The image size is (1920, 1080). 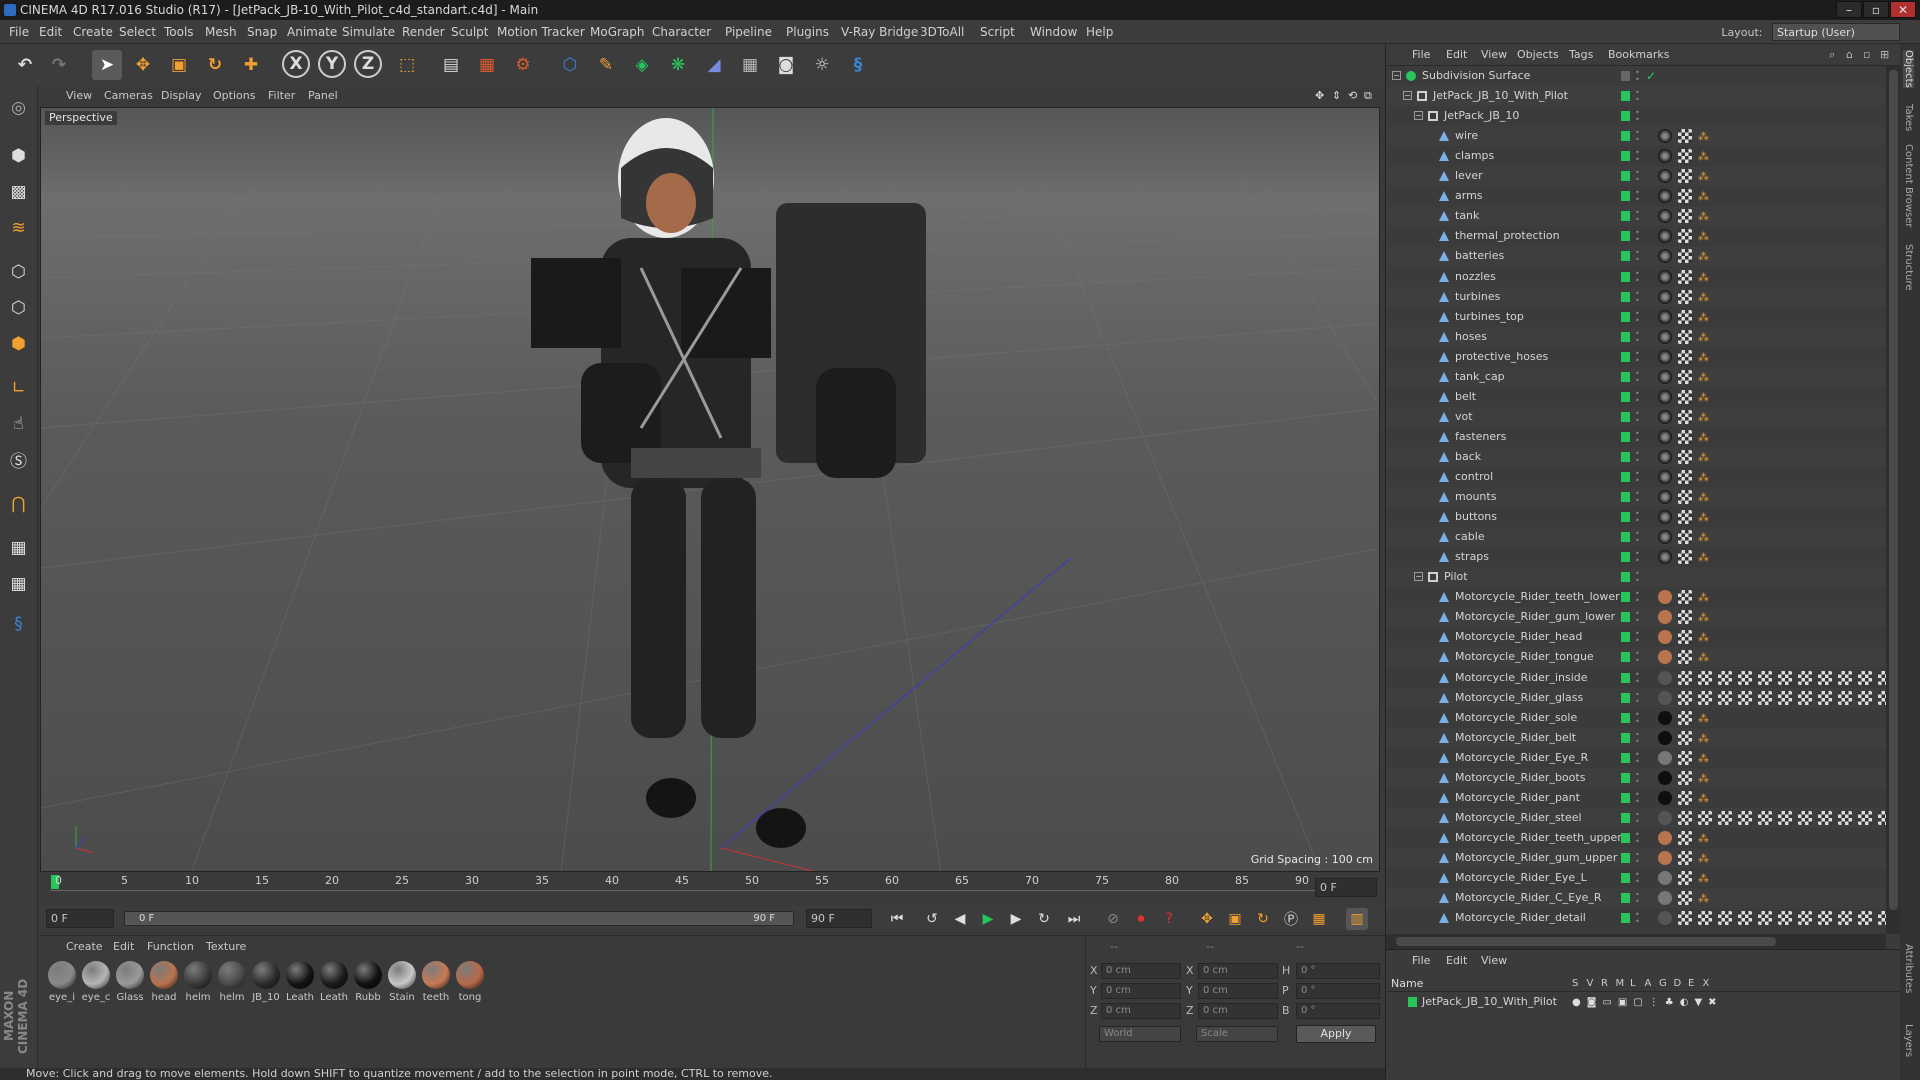 I want to click on object-name: nozzles, so click(x=1475, y=277).